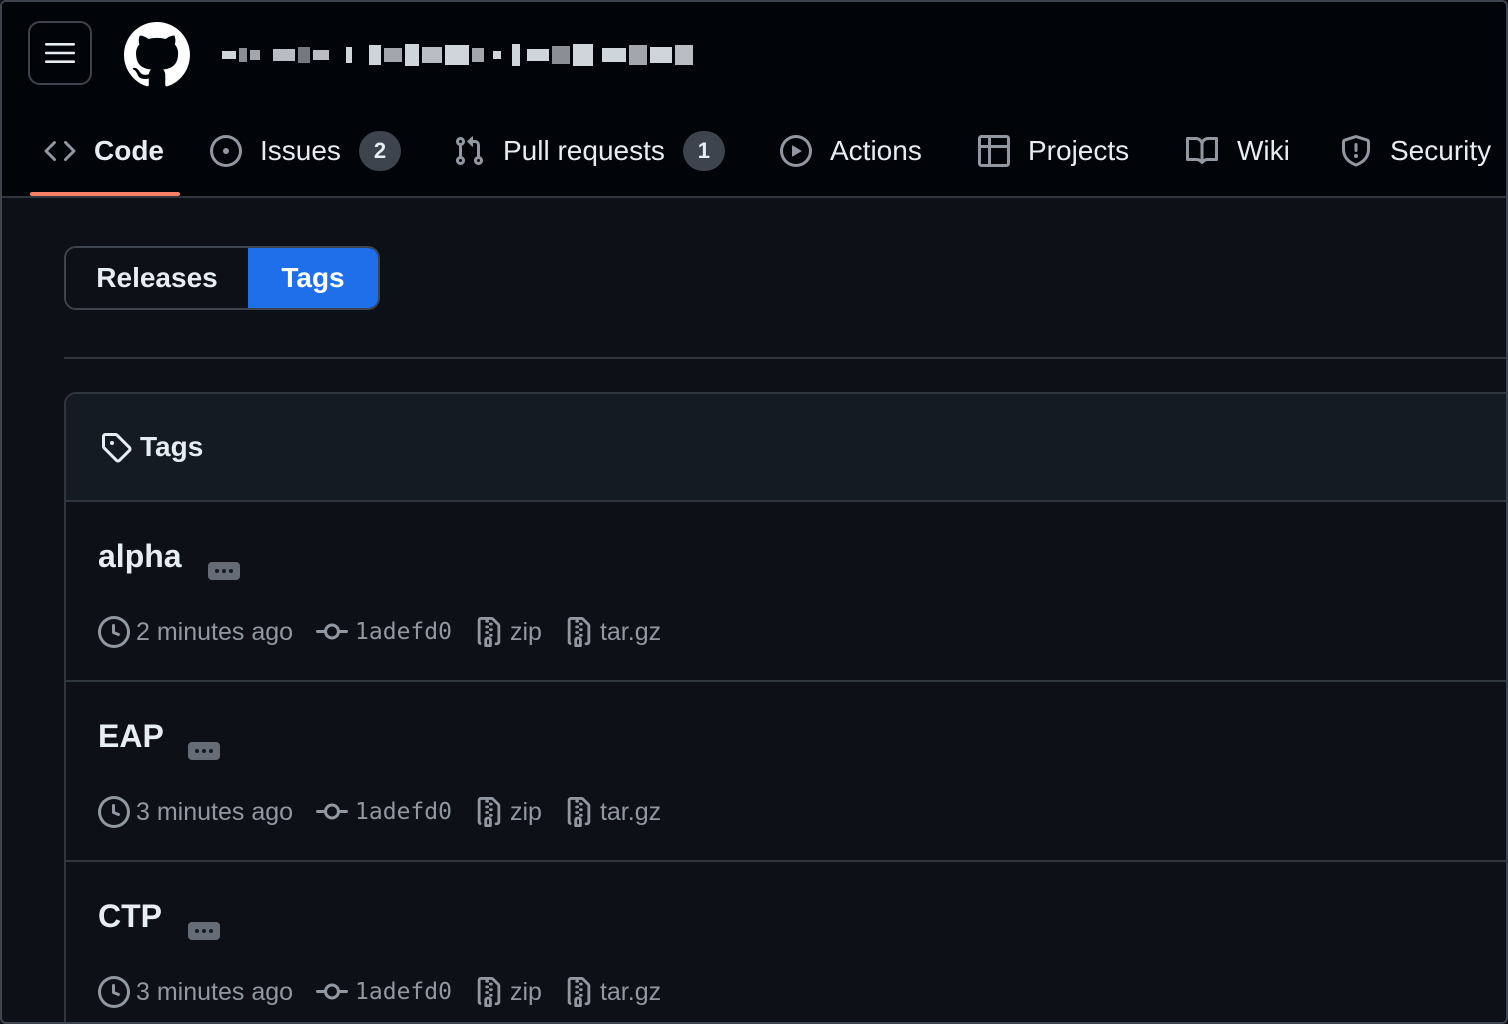 The width and height of the screenshot is (1508, 1024). What do you see at coordinates (786, 448) in the screenshot?
I see `tags-box-header: Tags` at bounding box center [786, 448].